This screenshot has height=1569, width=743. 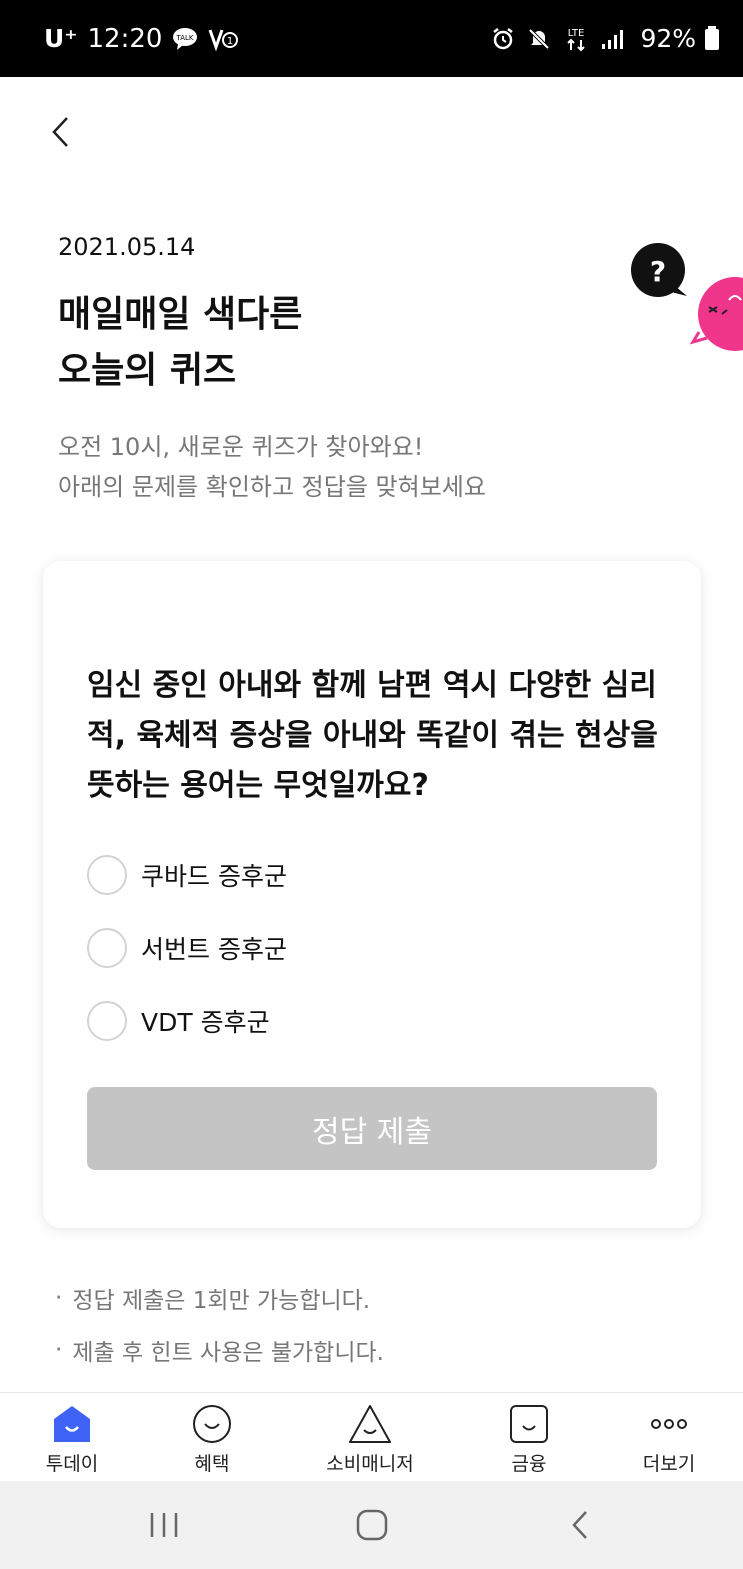 What do you see at coordinates (372, 1128) in the screenshot?
I see `submit-answer-button: 정답 제출` at bounding box center [372, 1128].